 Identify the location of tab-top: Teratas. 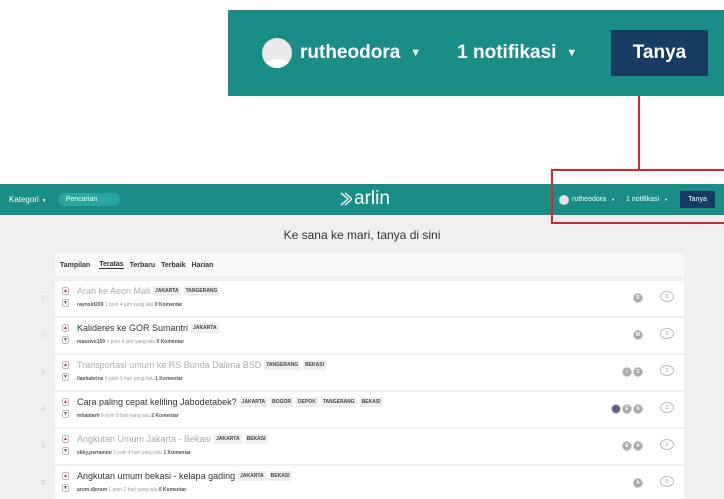
(111, 265).